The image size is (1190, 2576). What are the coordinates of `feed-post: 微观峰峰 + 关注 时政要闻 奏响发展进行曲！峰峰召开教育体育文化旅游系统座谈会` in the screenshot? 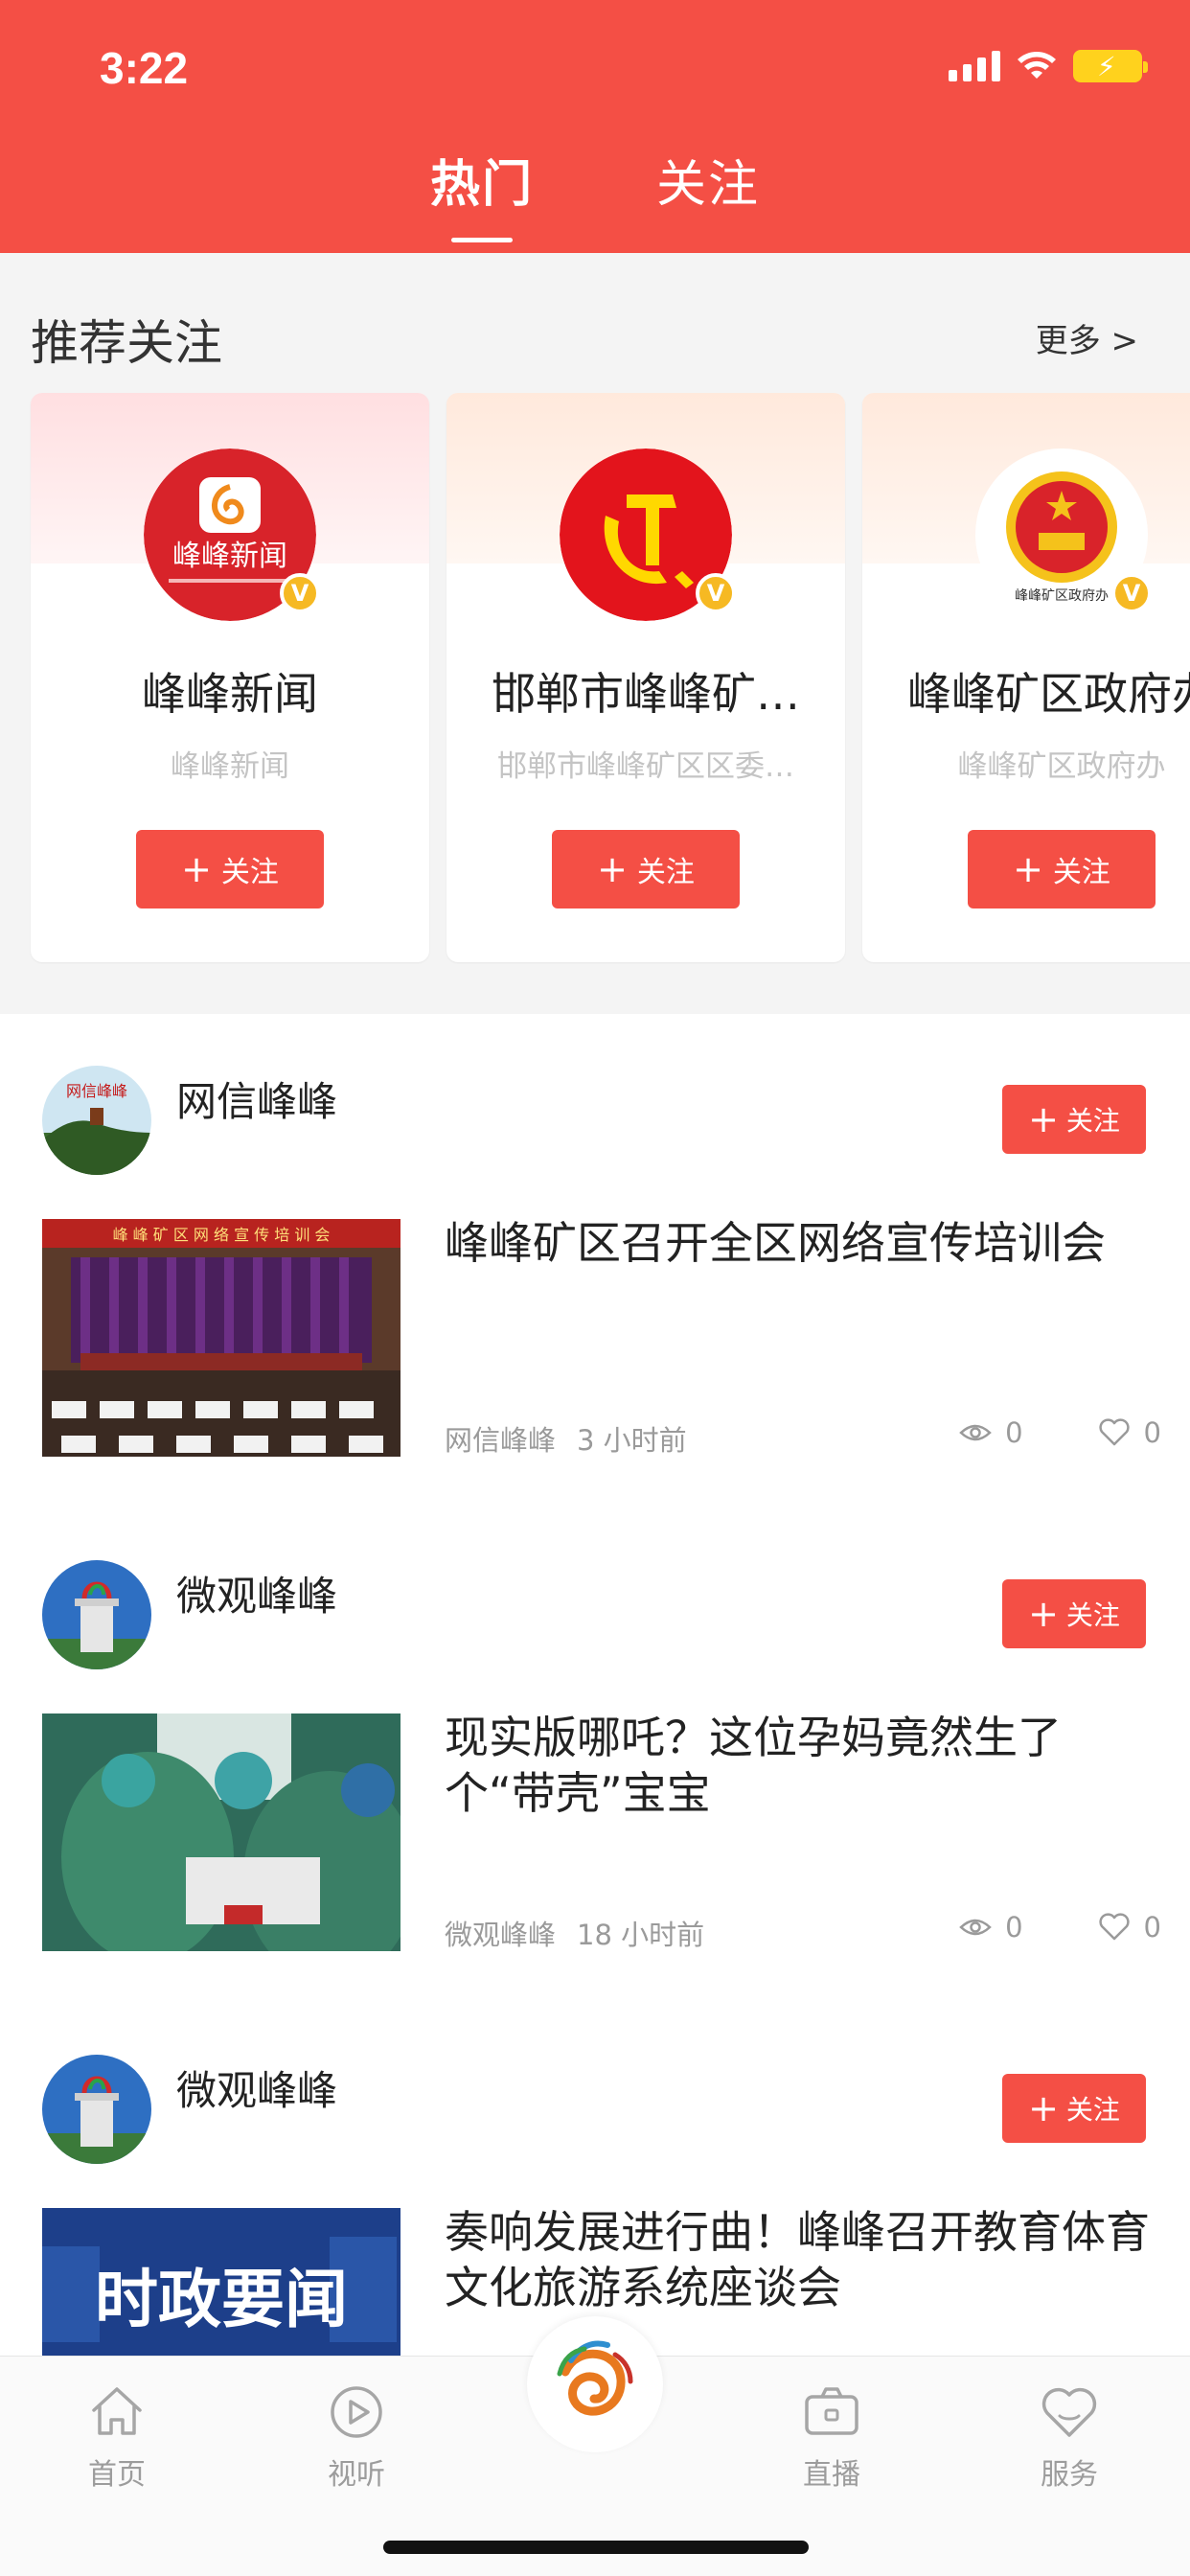 It's located at (595, 2179).